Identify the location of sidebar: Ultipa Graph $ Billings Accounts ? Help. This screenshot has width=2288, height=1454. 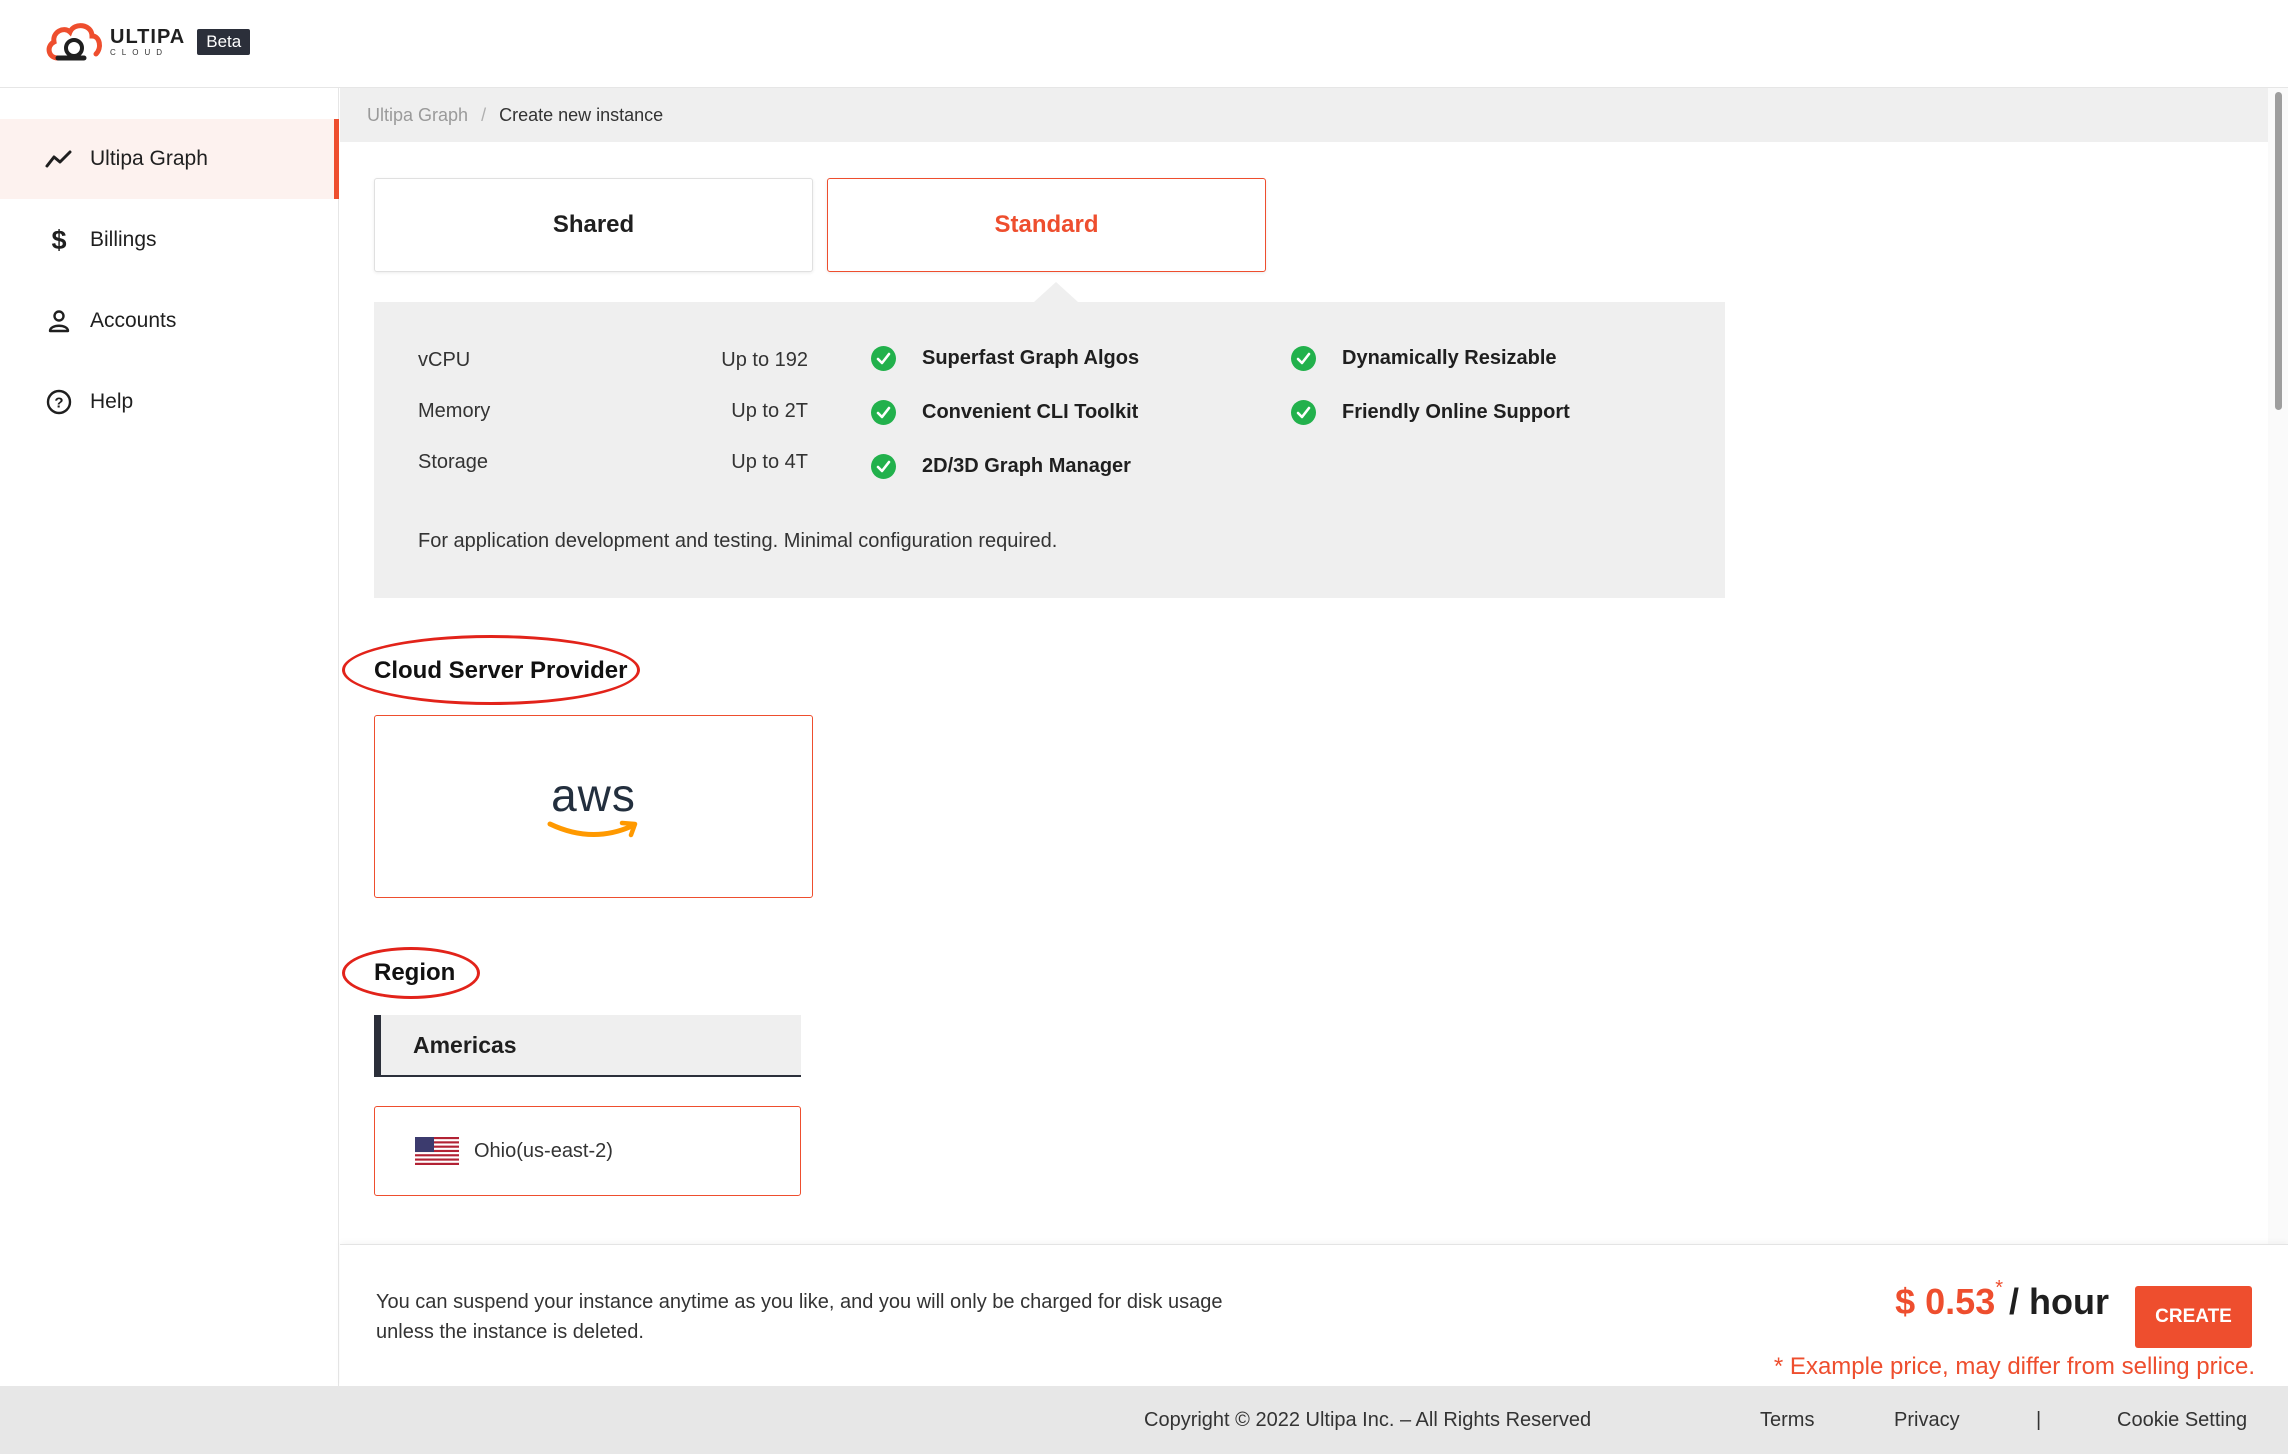
(169, 737).